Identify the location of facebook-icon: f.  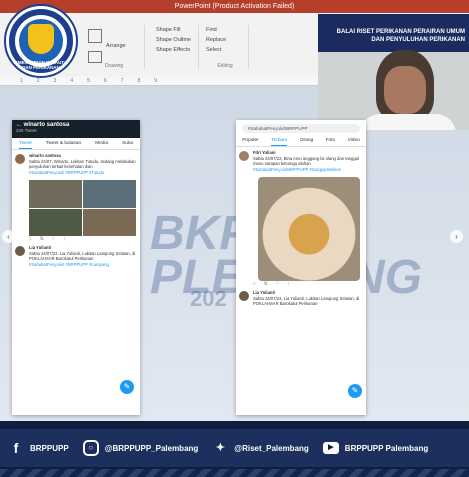
(16, 448).